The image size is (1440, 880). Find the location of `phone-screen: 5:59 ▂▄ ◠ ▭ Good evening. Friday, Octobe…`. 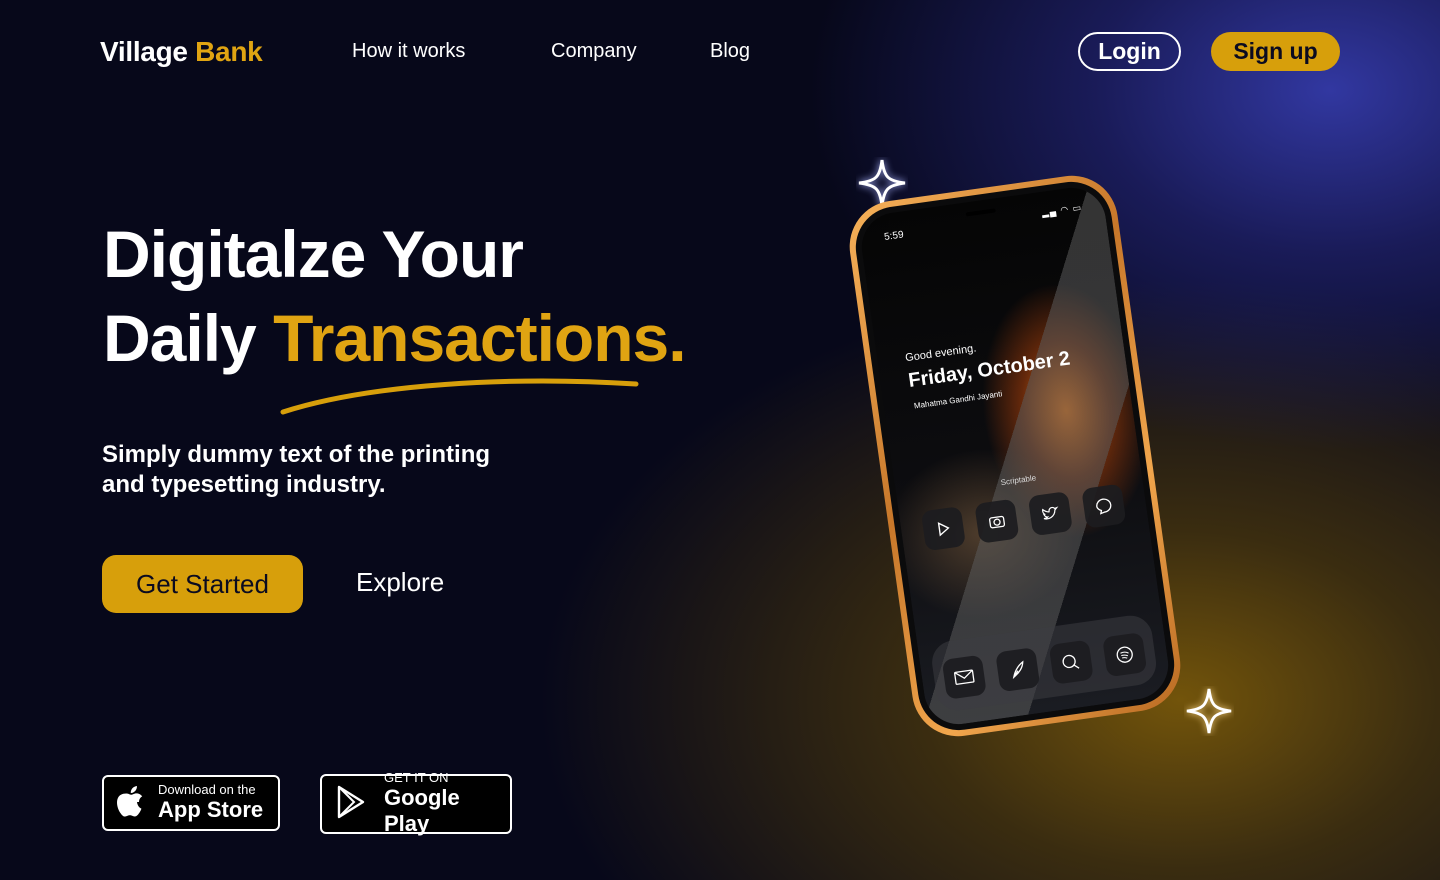

phone-screen: 5:59 ▂▄ ◠ ▭ Good evening. Friday, Octobe… is located at coordinates (1015, 456).